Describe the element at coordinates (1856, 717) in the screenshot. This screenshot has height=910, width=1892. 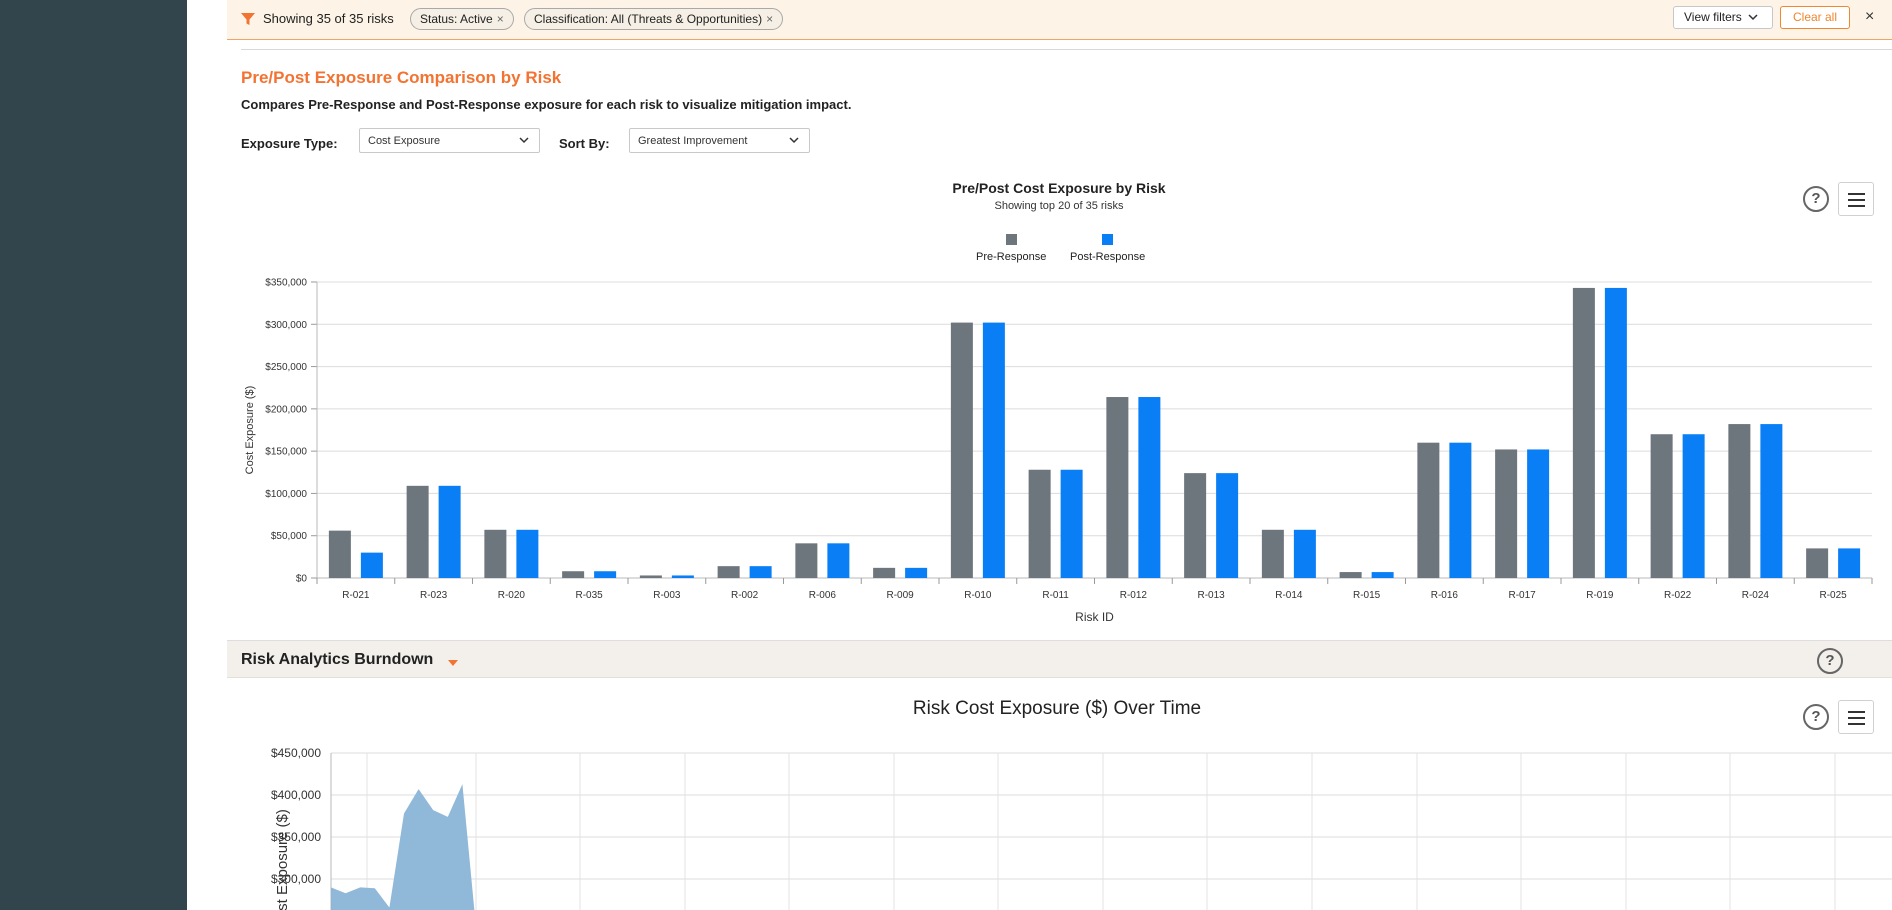
I see `chart-menu-button` at that location.